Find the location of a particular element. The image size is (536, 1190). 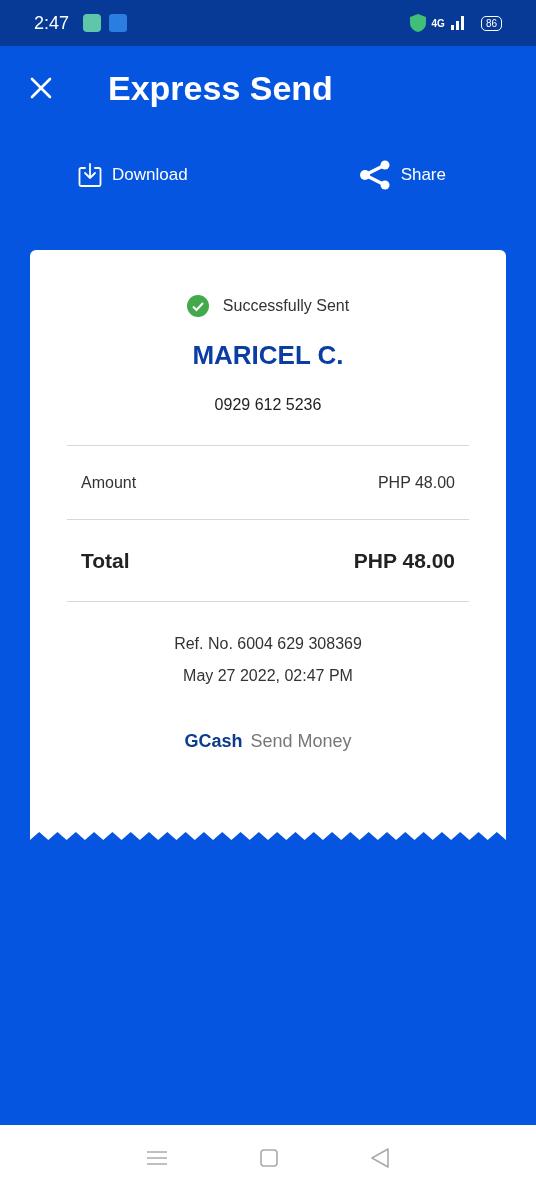

transaction-date: May 27 2022, 02:47 PM is located at coordinates (268, 676).